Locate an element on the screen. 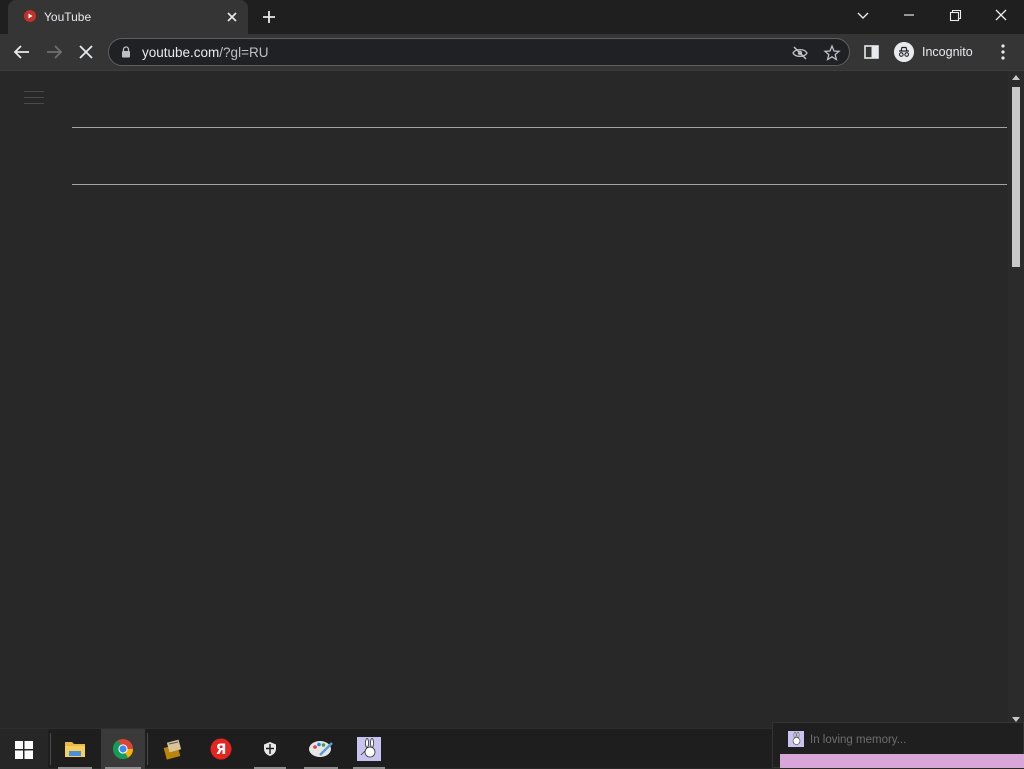 The height and width of the screenshot is (769, 1024). eye-off-icon is located at coordinates (800, 53).